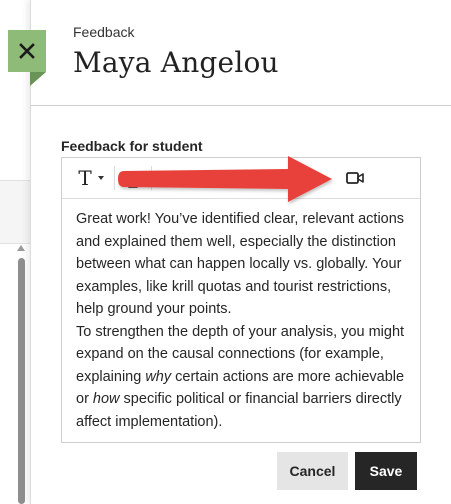 This screenshot has height=504, width=451. Describe the element at coordinates (158, 376) in the screenshot. I see `emphasis-text: why` at that location.